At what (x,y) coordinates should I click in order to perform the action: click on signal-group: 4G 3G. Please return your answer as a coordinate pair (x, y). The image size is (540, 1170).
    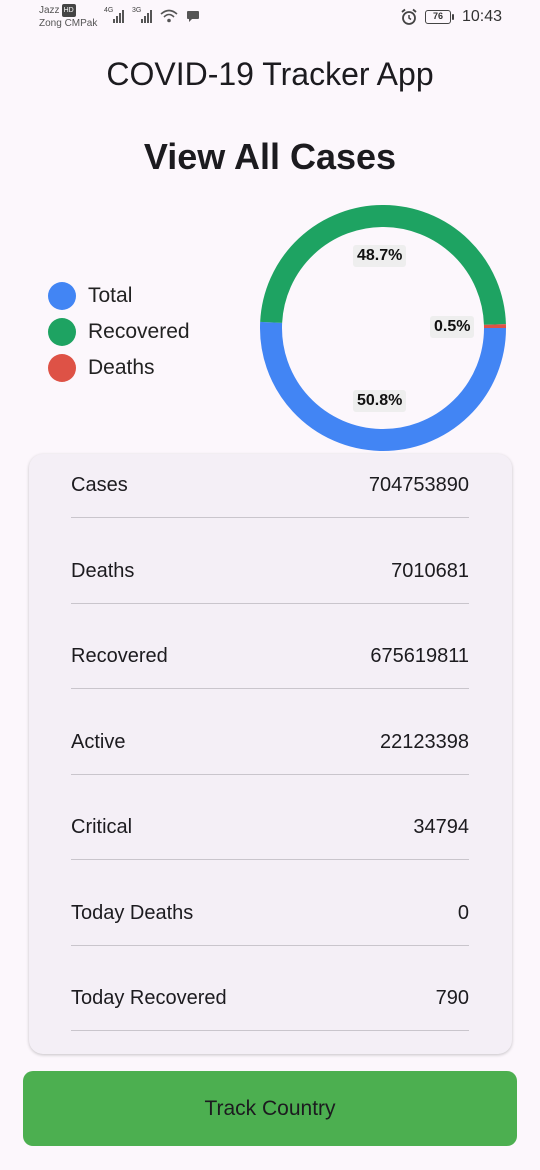
    Looking at the image, I should click on (152, 15).